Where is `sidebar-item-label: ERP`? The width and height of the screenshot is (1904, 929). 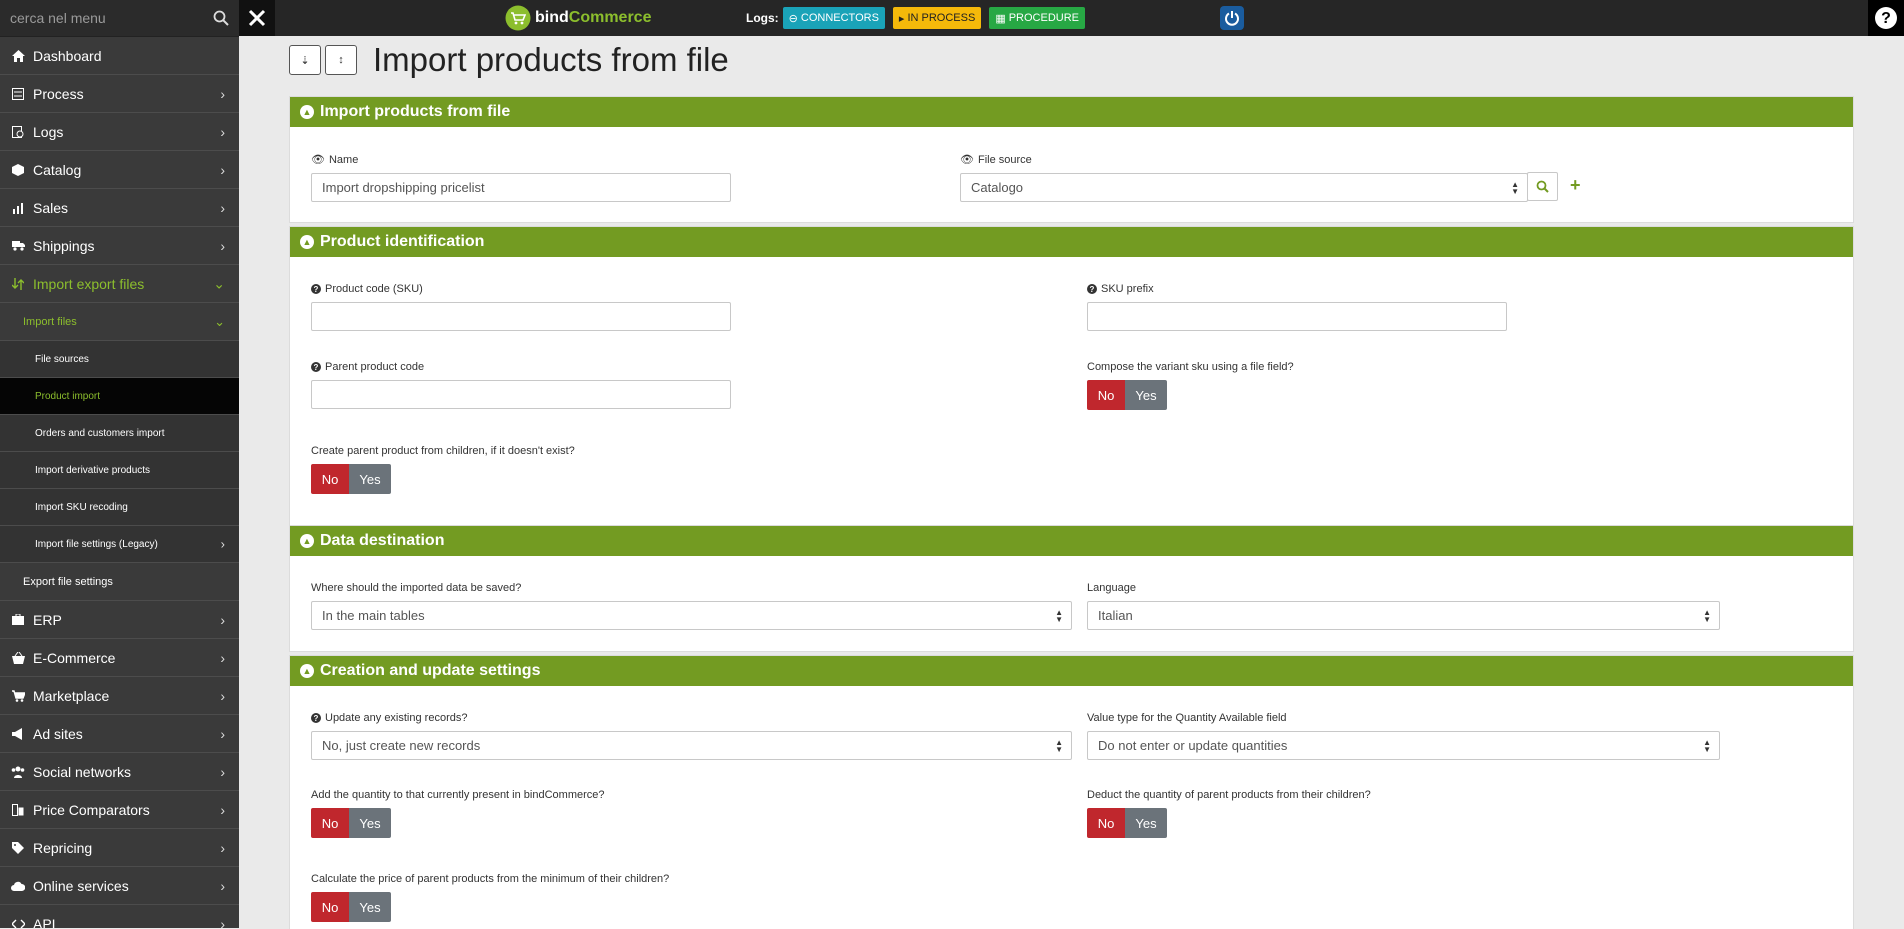 sidebar-item-label: ERP is located at coordinates (47, 619).